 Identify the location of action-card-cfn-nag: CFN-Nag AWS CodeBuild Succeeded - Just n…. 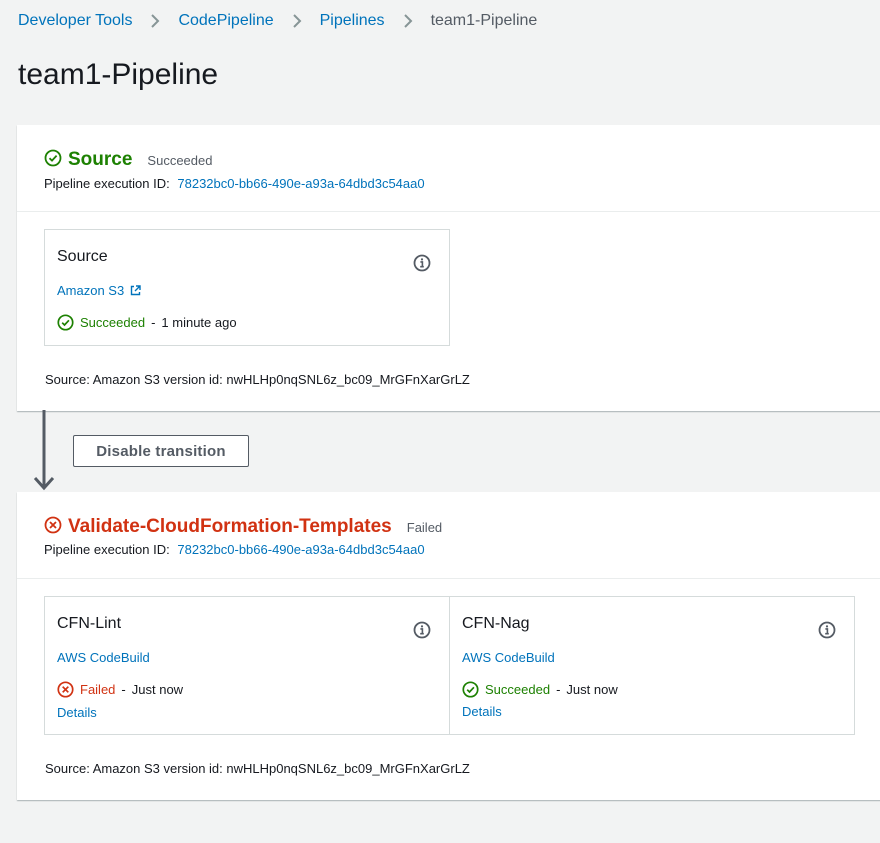
(652, 665).